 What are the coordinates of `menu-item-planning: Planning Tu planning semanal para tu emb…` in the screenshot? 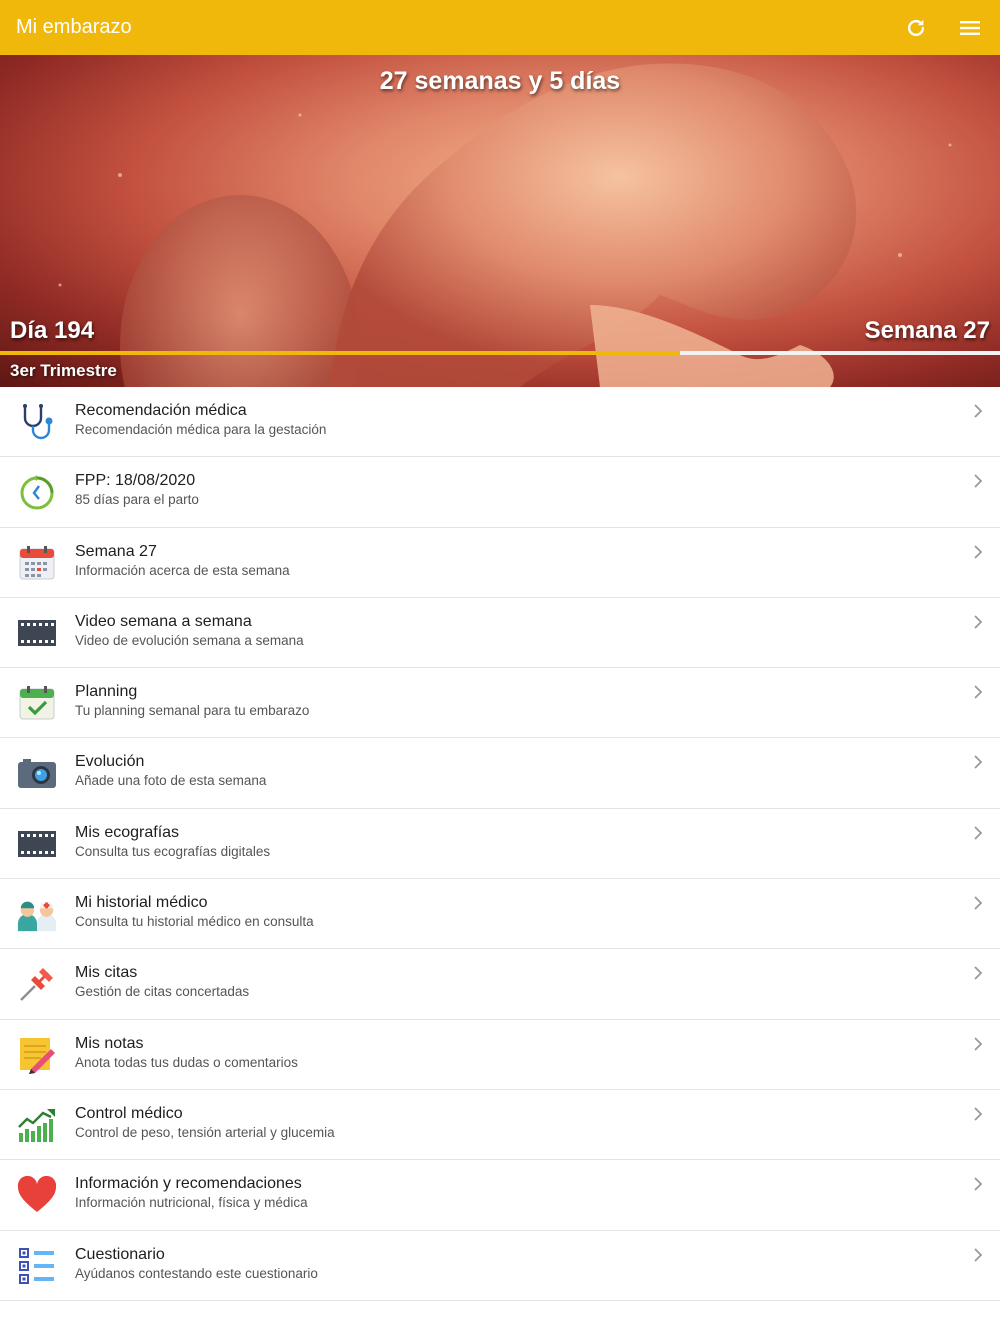 It's located at (500, 703).